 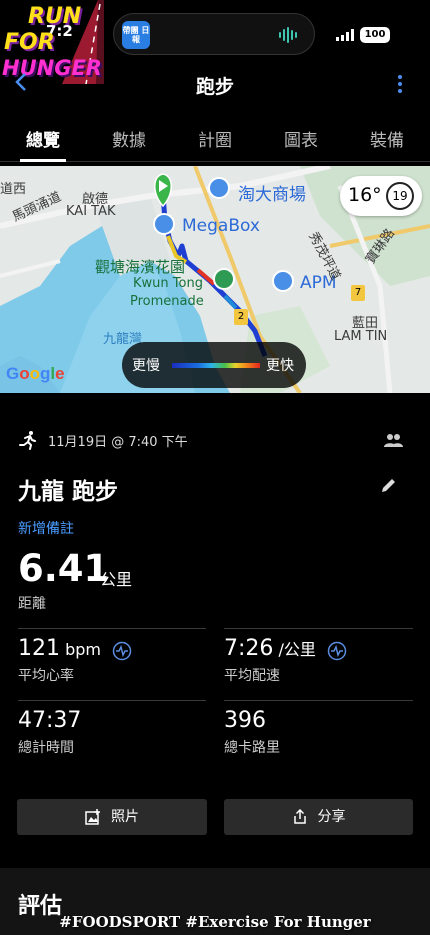 What do you see at coordinates (389, 485) in the screenshot?
I see `edit-pencil-icon` at bounding box center [389, 485].